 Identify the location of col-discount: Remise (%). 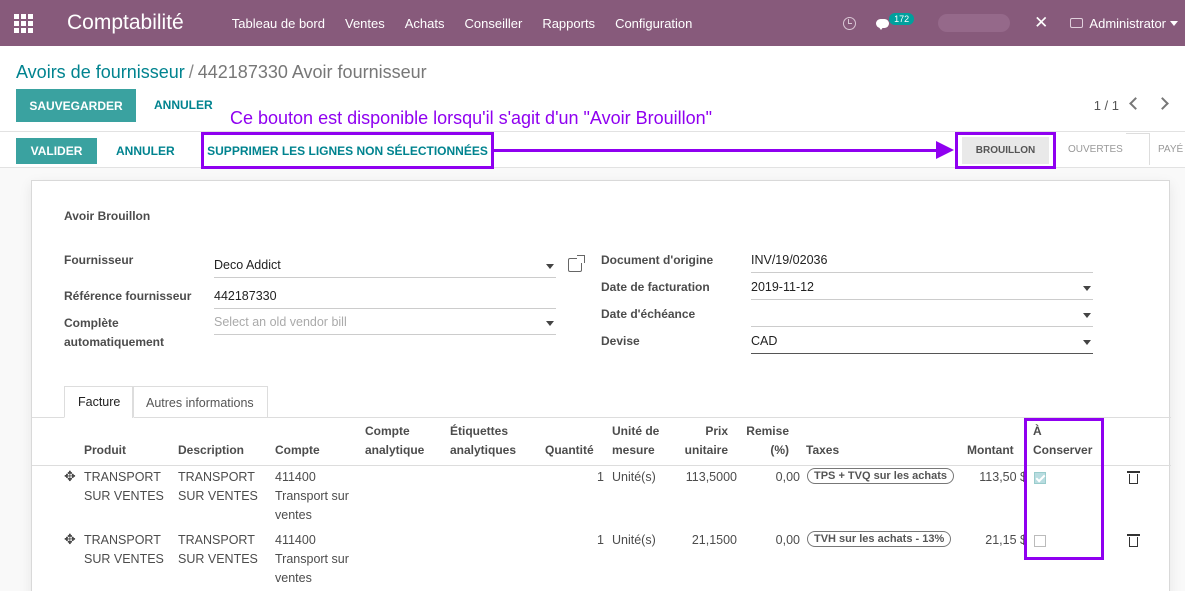
(765, 441).